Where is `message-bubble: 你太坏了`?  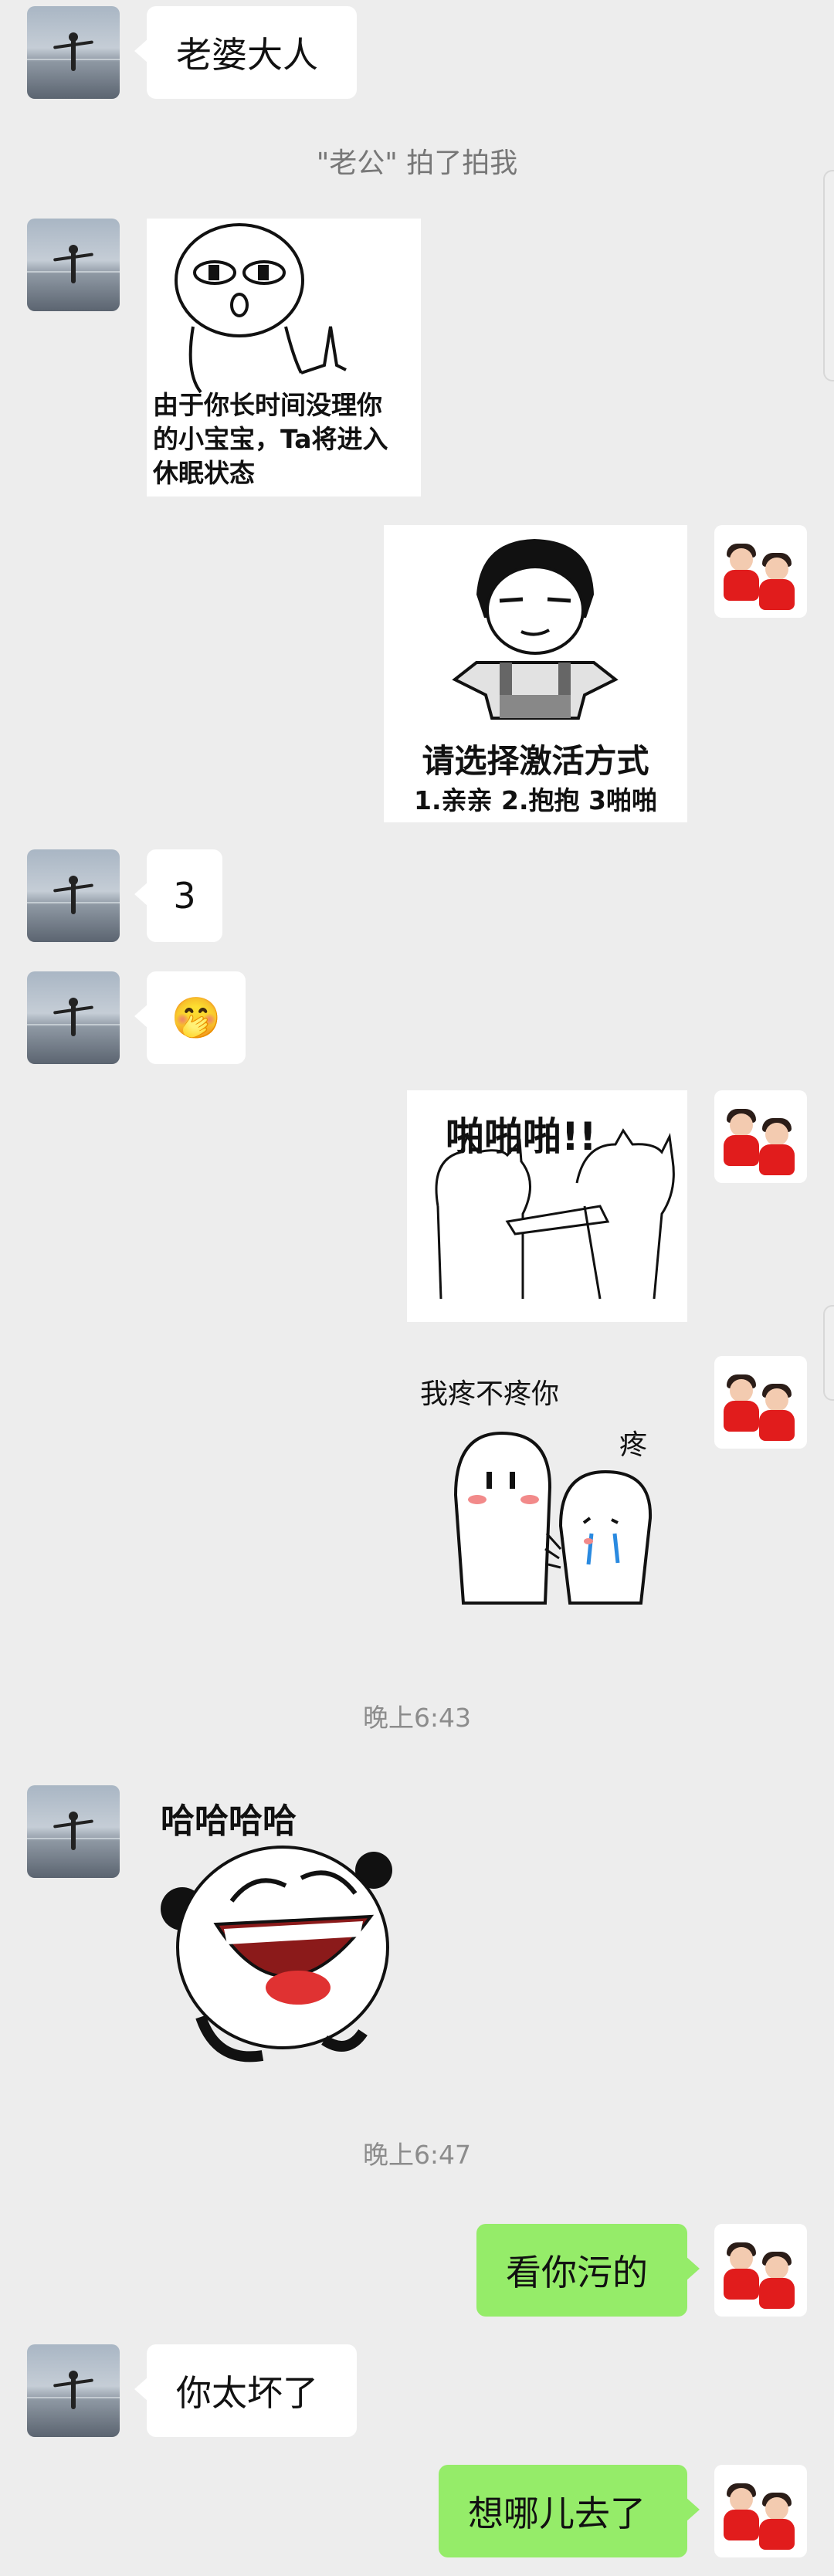 message-bubble: 你太坏了 is located at coordinates (245, 2390).